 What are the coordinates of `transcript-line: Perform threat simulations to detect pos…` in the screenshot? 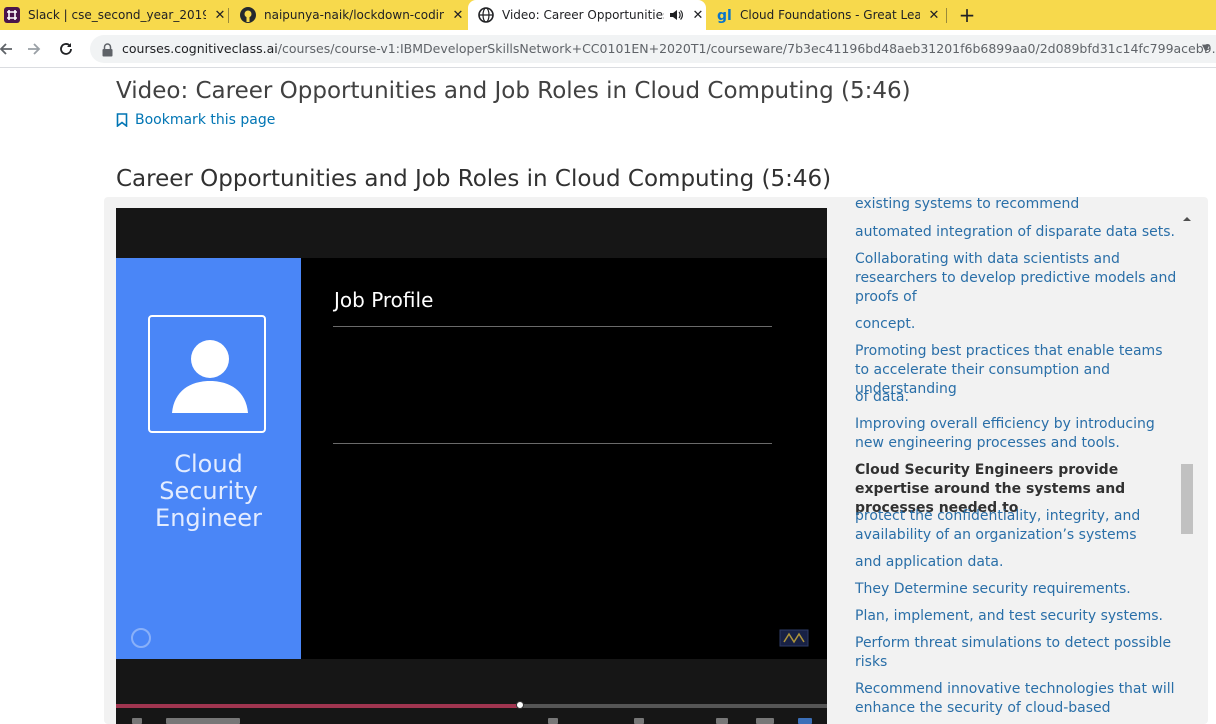 It's located at (1017, 653).